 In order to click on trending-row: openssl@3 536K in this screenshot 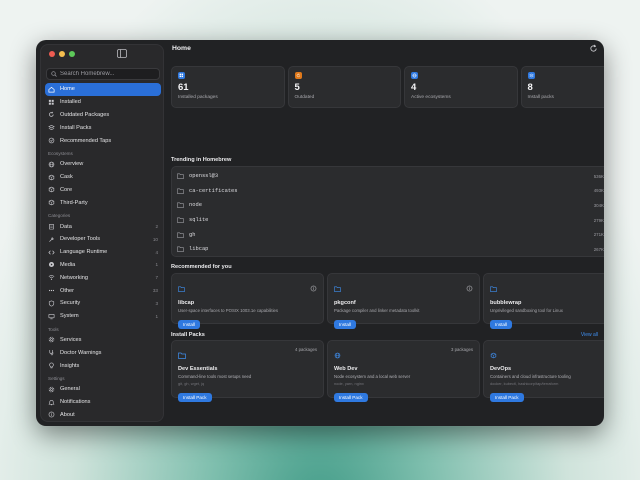, I will do `click(390, 176)`.